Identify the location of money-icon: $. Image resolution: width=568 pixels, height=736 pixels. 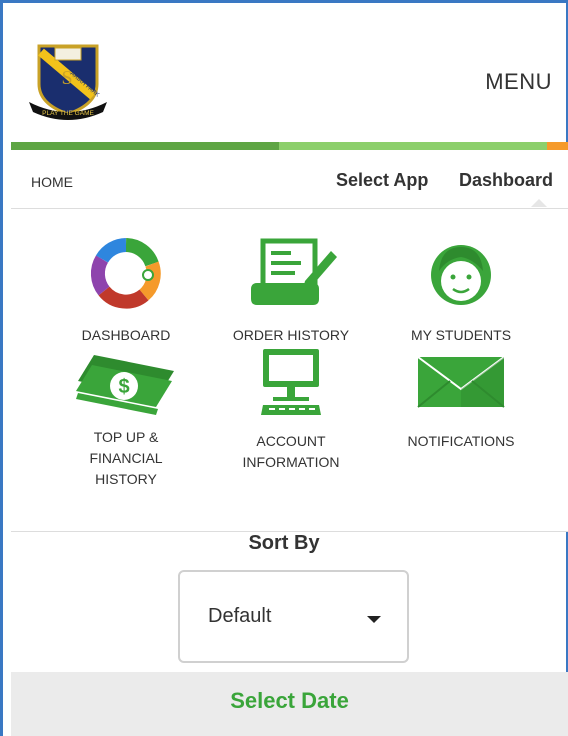
(125, 385).